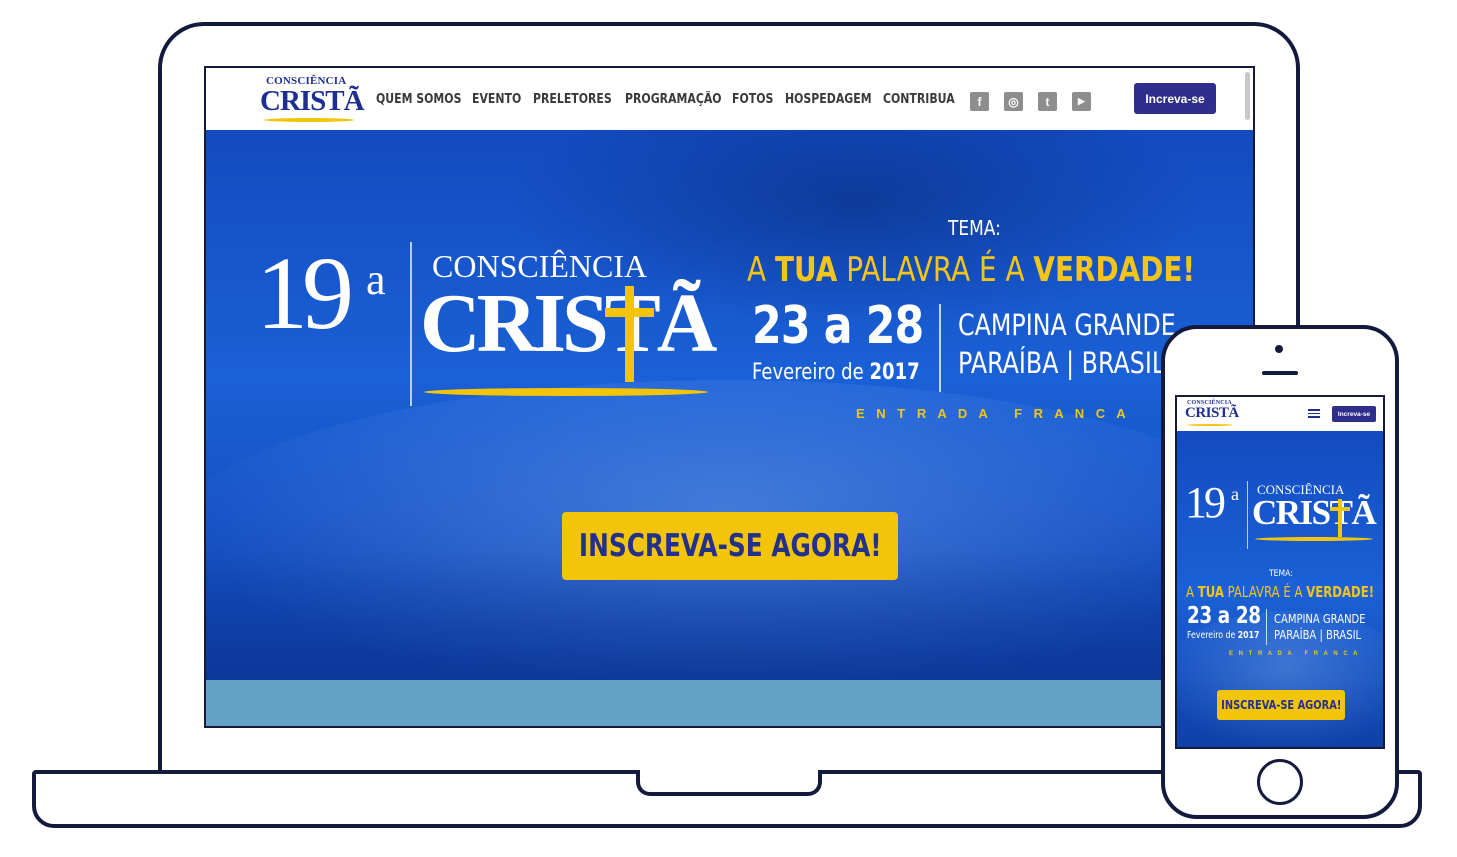  I want to click on nav-fotos: FOTOS, so click(752, 99).